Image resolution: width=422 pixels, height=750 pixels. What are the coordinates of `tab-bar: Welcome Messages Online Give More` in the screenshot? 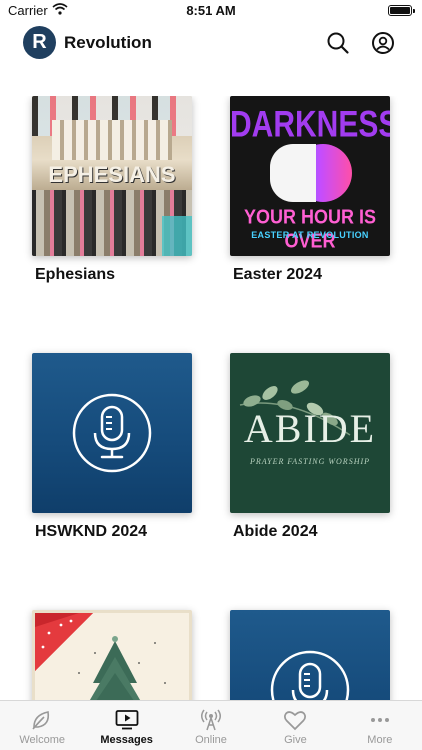 It's located at (211, 725).